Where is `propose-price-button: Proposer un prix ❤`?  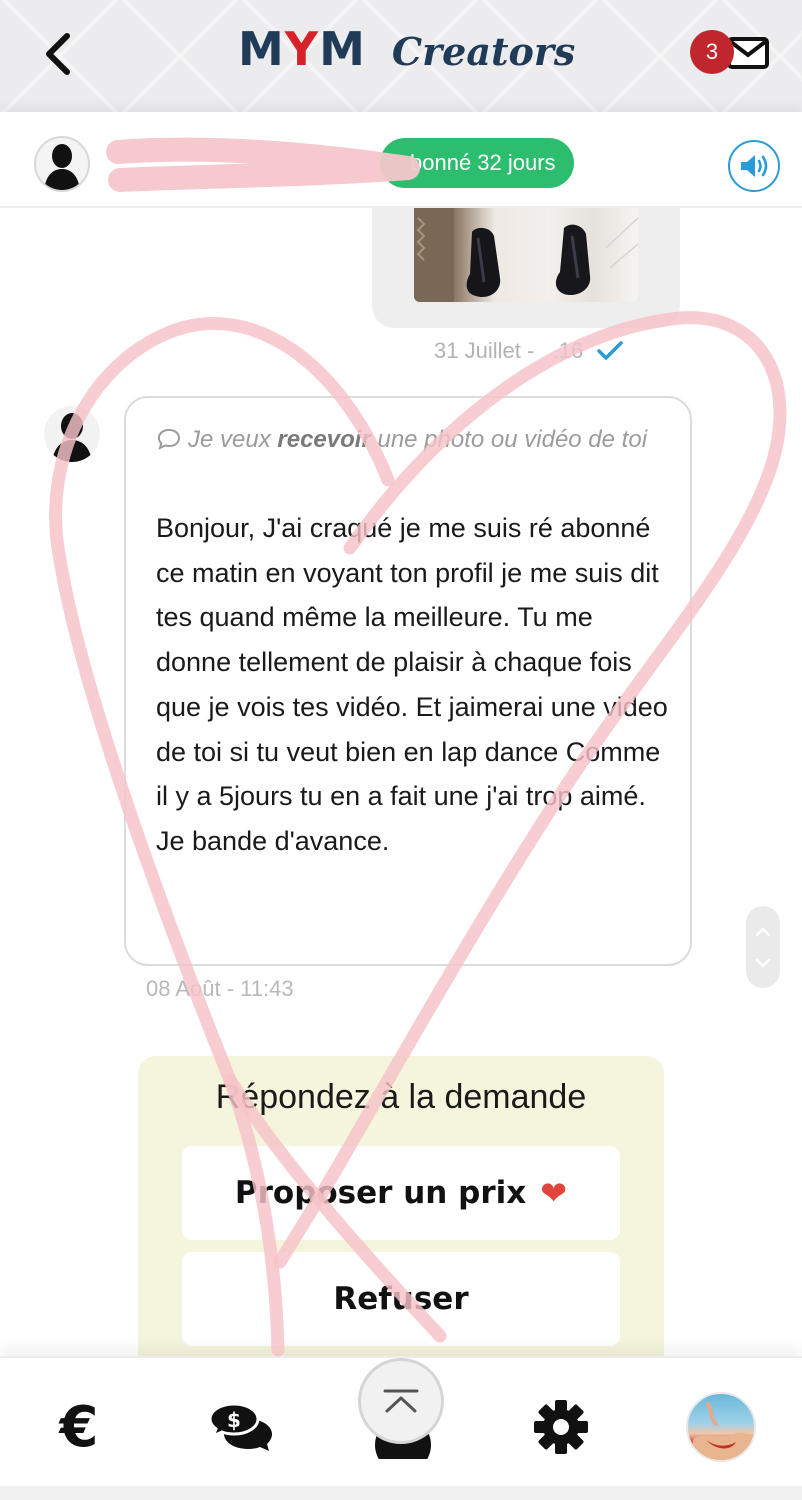
propose-price-button: Proposer un prix ❤ is located at coordinates (401, 1193).